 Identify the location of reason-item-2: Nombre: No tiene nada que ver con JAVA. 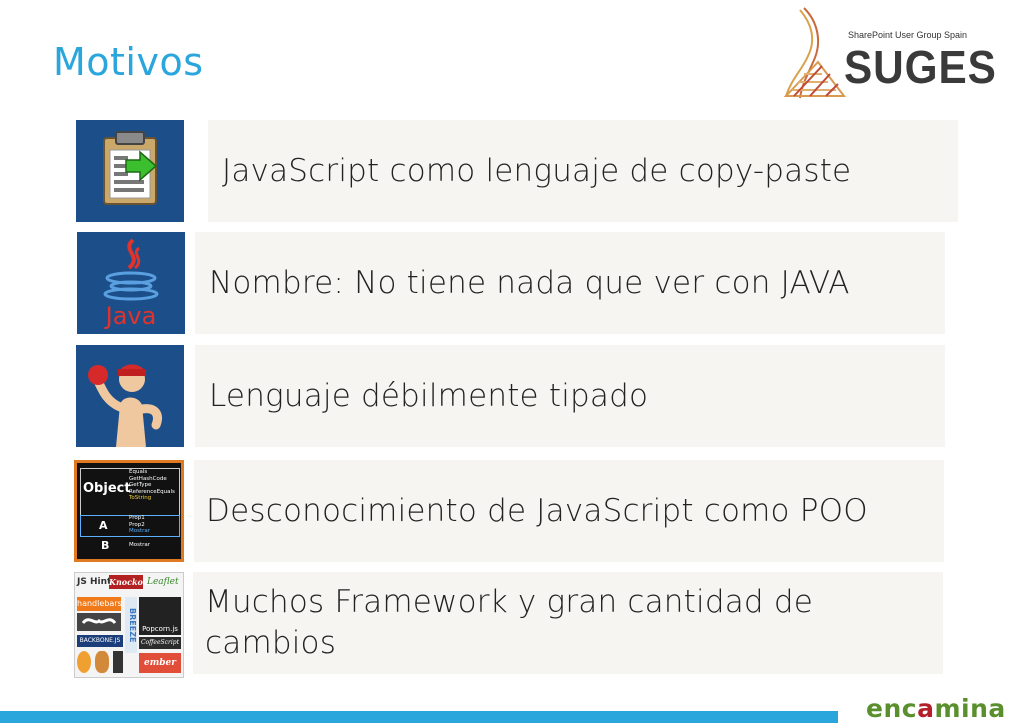
(570, 283).